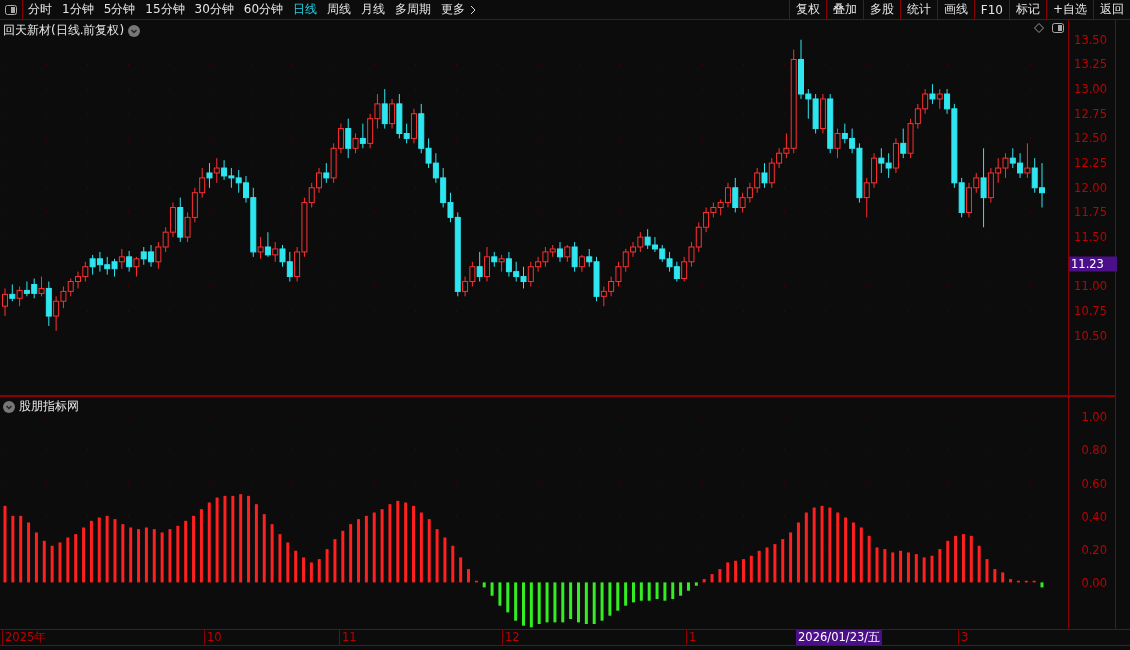  What do you see at coordinates (1090, 163) in the screenshot?
I see `price-tick: 12.25` at bounding box center [1090, 163].